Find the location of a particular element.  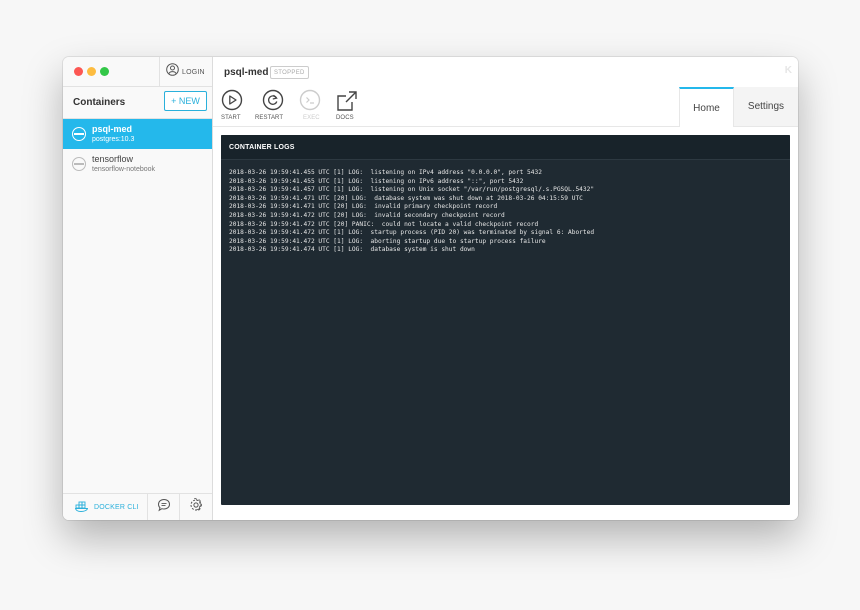

container-name: tensorflow is located at coordinates (113, 159).